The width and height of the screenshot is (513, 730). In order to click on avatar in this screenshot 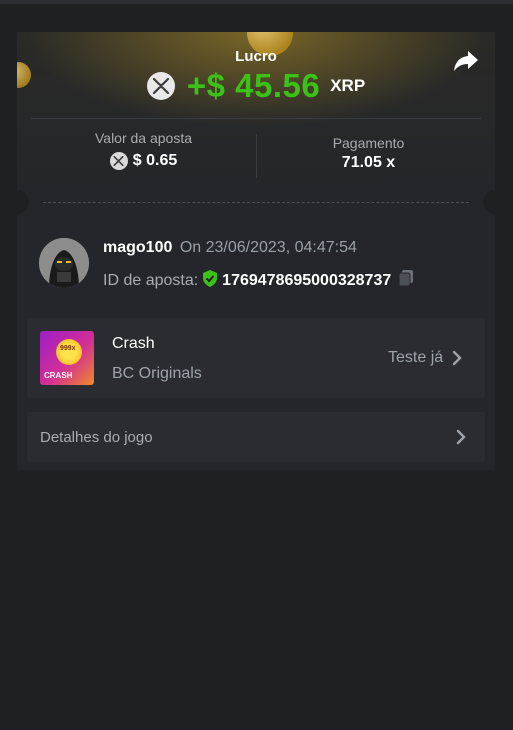, I will do `click(64, 263)`.